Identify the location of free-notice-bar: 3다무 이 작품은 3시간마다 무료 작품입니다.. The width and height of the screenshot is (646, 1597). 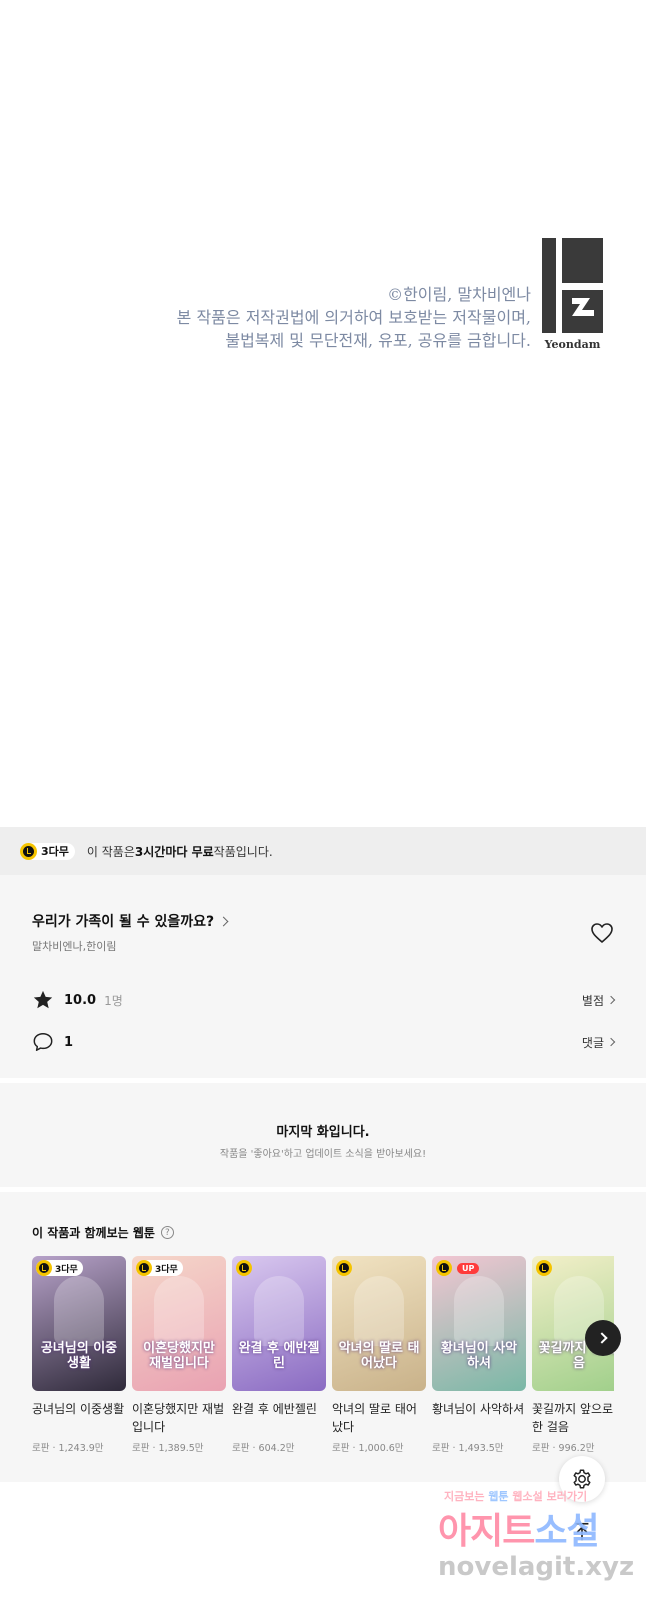
(323, 851).